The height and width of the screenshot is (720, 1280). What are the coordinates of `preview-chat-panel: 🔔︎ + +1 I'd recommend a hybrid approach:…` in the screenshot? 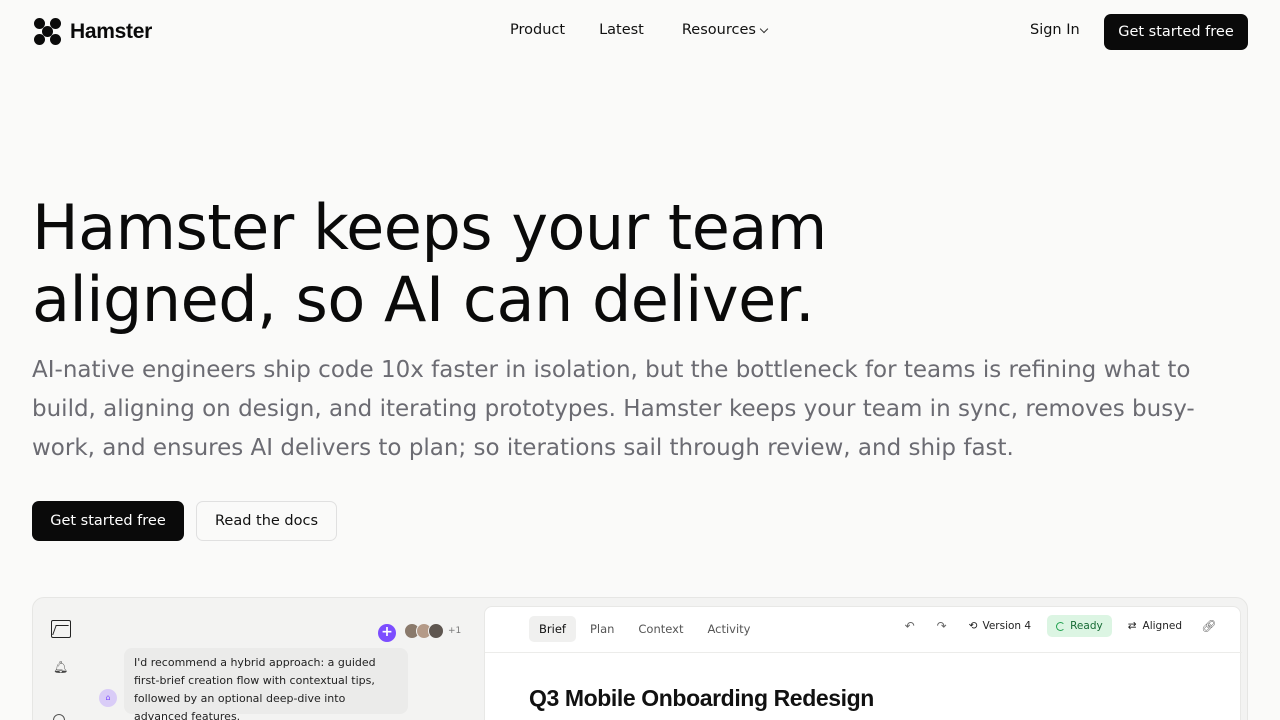 It's located at (257, 659).